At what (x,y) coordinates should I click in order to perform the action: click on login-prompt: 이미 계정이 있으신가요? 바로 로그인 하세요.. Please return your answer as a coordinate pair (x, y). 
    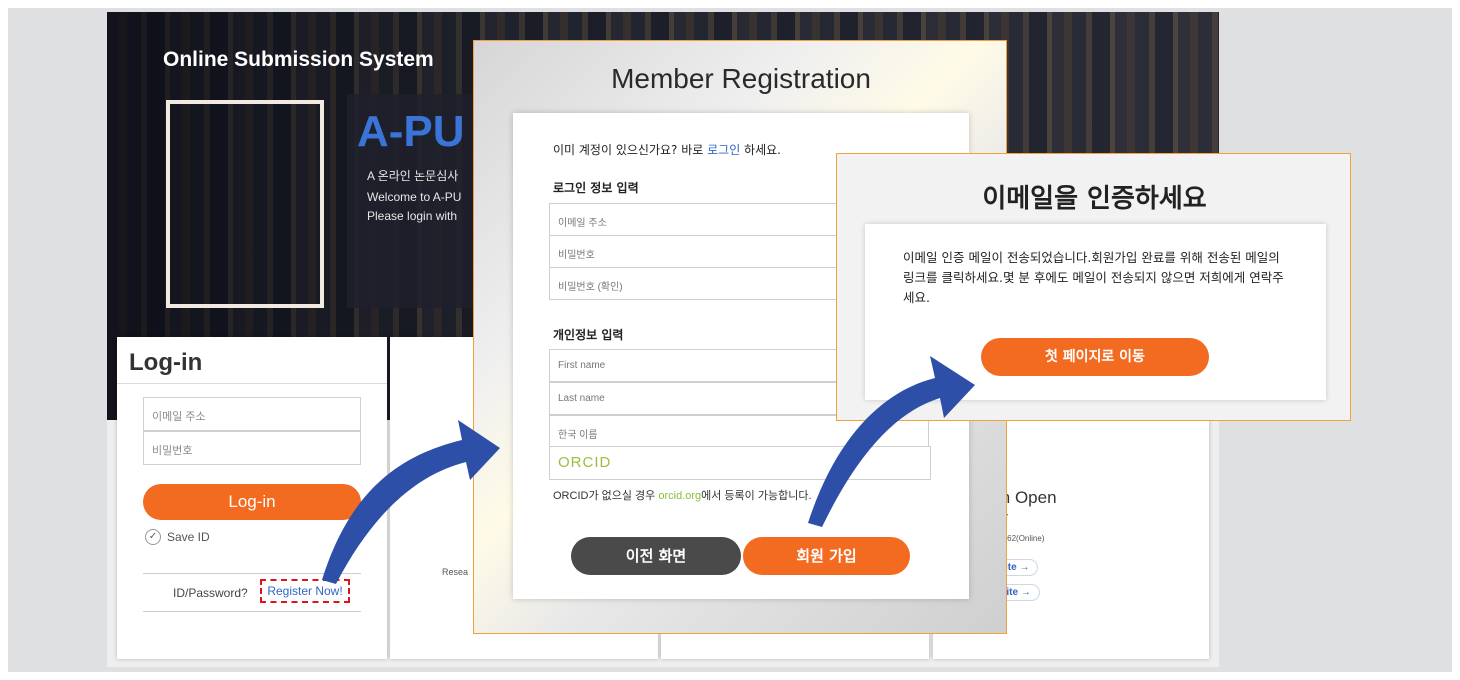
    Looking at the image, I should click on (667, 150).